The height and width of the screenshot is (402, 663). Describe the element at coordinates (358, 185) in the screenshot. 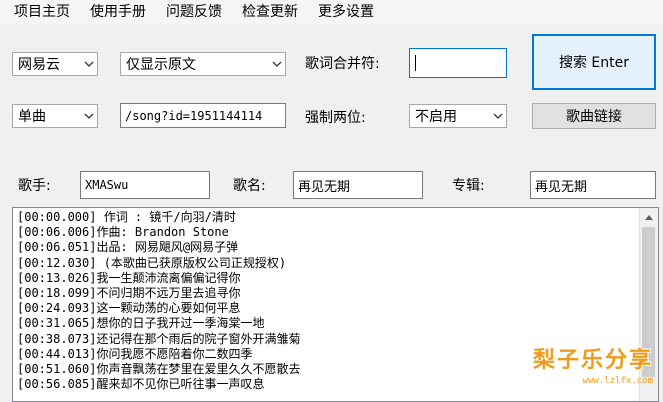

I see `song-name-field: 再见无期` at that location.